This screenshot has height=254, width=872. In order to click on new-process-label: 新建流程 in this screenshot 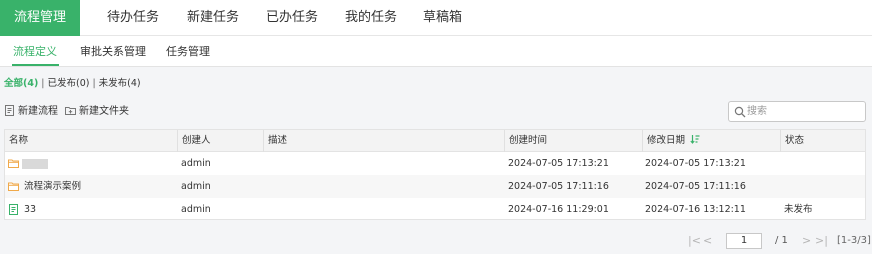, I will do `click(38, 111)`.